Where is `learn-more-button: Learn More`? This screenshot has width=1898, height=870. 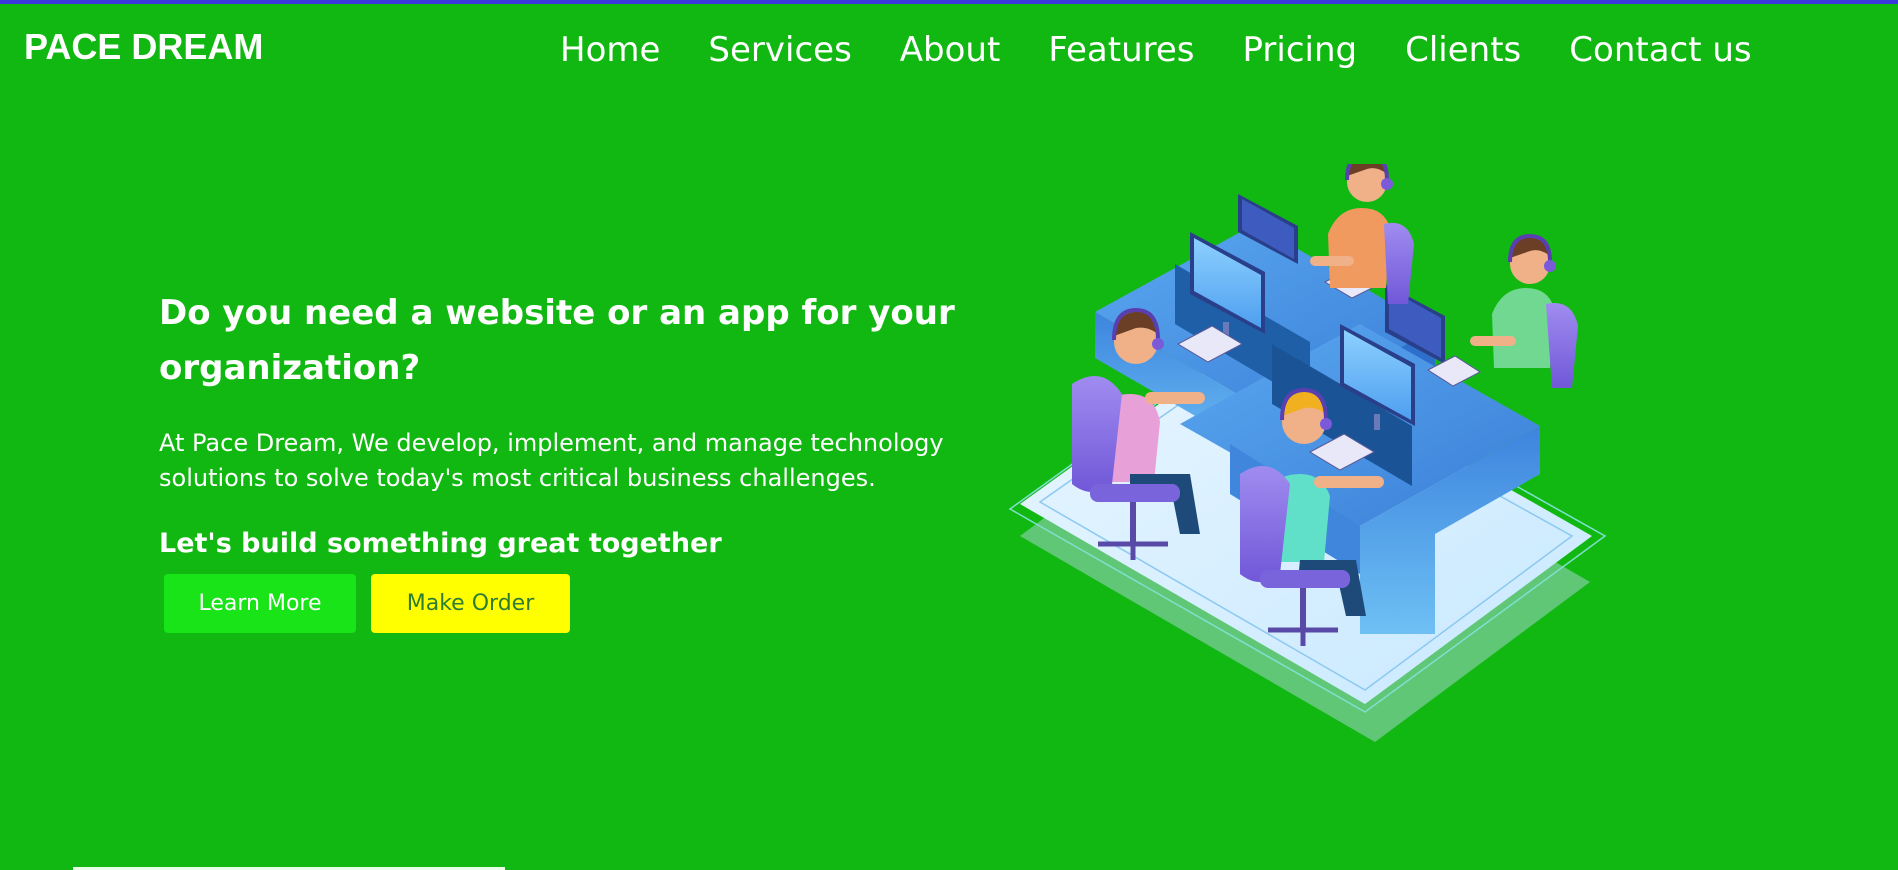
learn-more-button: Learn More is located at coordinates (260, 603).